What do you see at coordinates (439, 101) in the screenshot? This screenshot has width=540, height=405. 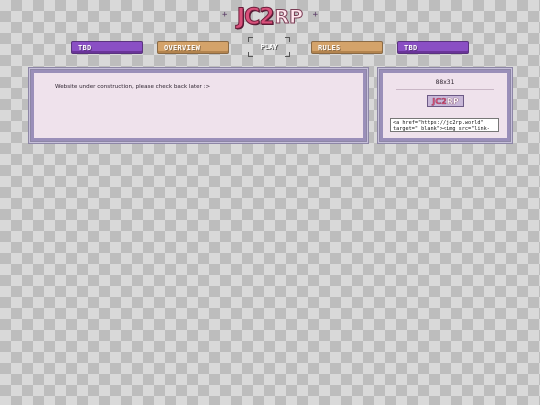 I see `badge-main-text: JC2` at bounding box center [439, 101].